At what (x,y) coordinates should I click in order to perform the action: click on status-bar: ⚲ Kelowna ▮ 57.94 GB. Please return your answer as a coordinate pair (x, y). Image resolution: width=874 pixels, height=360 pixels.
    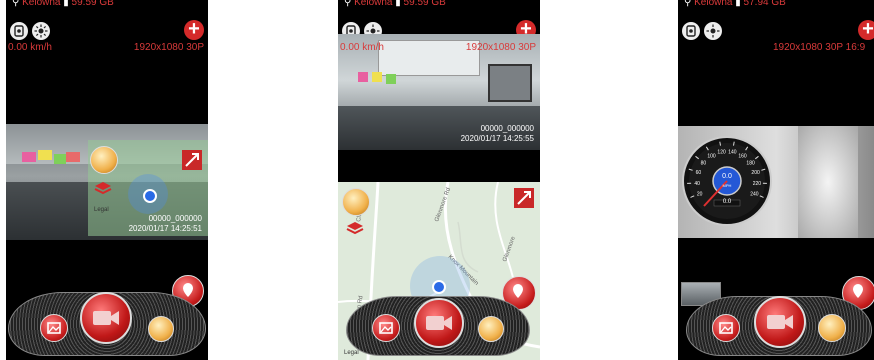
    Looking at the image, I should click on (735, 4).